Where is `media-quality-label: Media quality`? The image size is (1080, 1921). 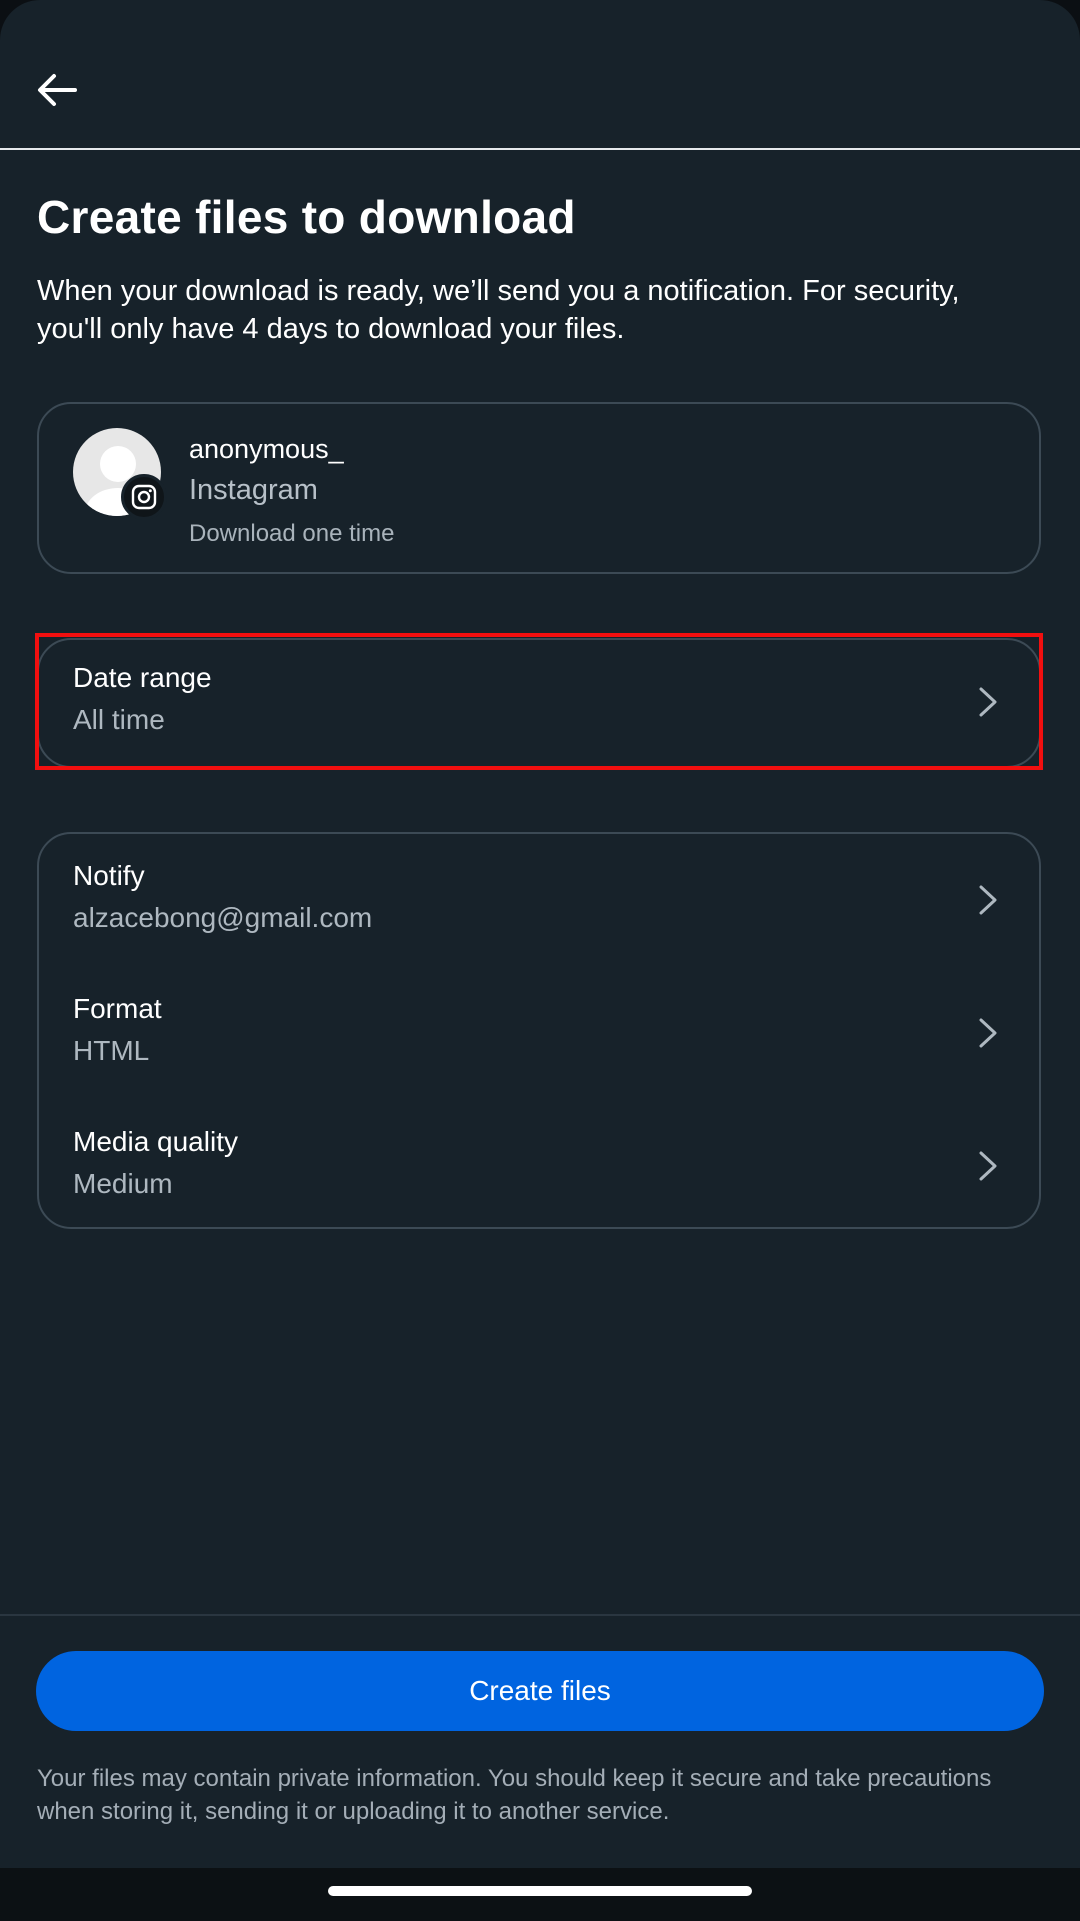
media-quality-label: Media quality is located at coordinates (155, 1141).